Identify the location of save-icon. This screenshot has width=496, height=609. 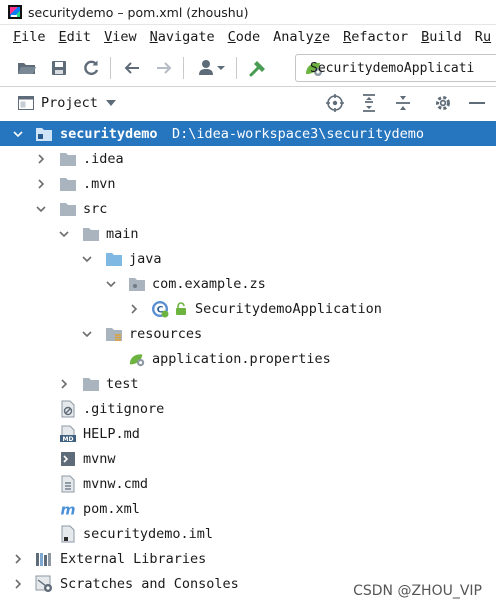
(59, 67).